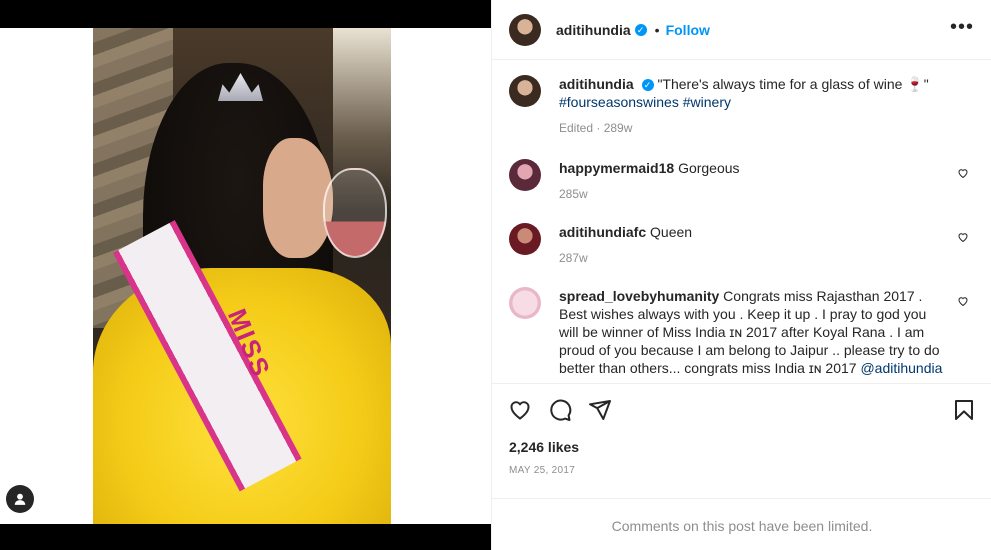 Image resolution: width=991 pixels, height=550 pixels. What do you see at coordinates (602, 232) in the screenshot?
I see `comment-username: aditihundiafc` at bounding box center [602, 232].